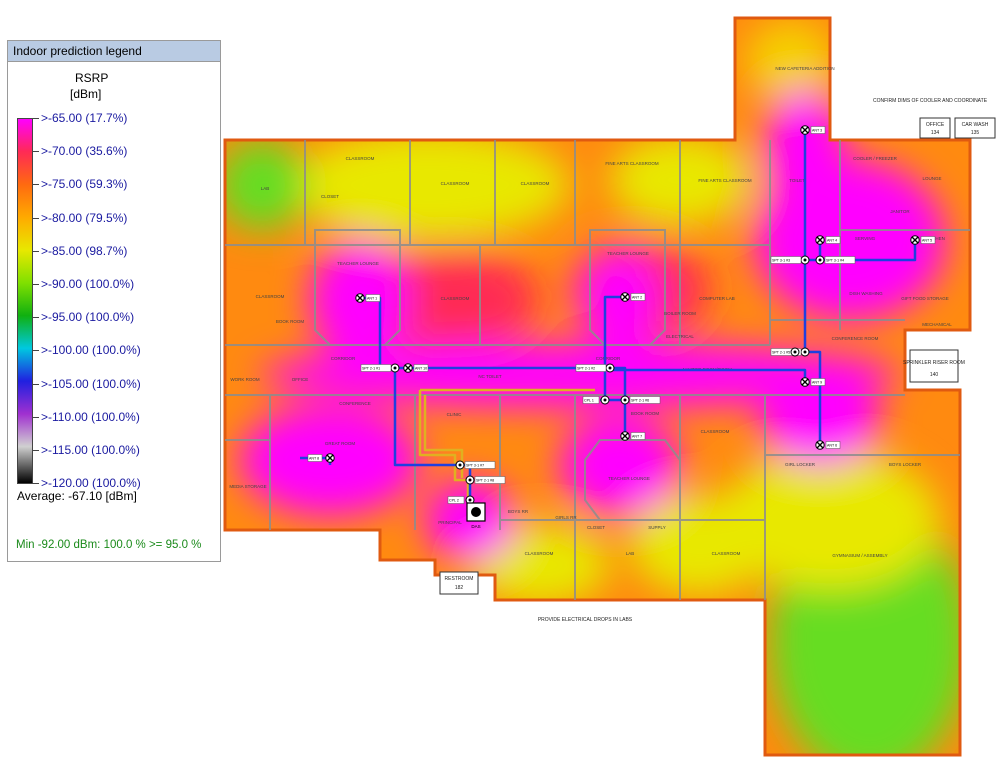 Image resolution: width=1000 pixels, height=768 pixels. Describe the element at coordinates (927, 241) in the screenshot. I see `antenna-label: ANT 5` at that location.